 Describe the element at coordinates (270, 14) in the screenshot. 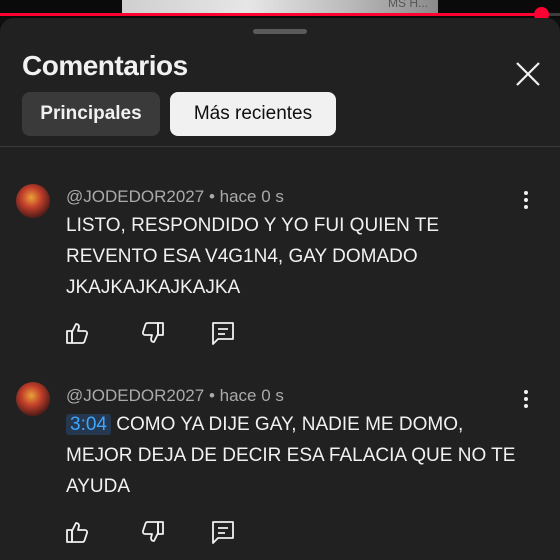

I see `progress-fill` at that location.